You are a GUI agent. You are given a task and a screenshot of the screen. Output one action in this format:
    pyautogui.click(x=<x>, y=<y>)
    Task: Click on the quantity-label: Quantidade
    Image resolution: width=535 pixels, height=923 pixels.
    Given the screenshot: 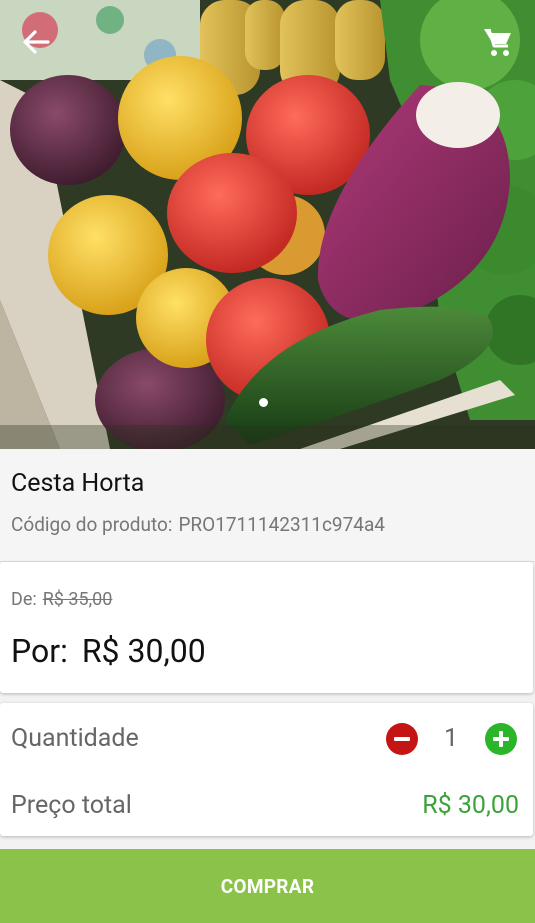 What is the action you would take?
    pyautogui.click(x=75, y=738)
    